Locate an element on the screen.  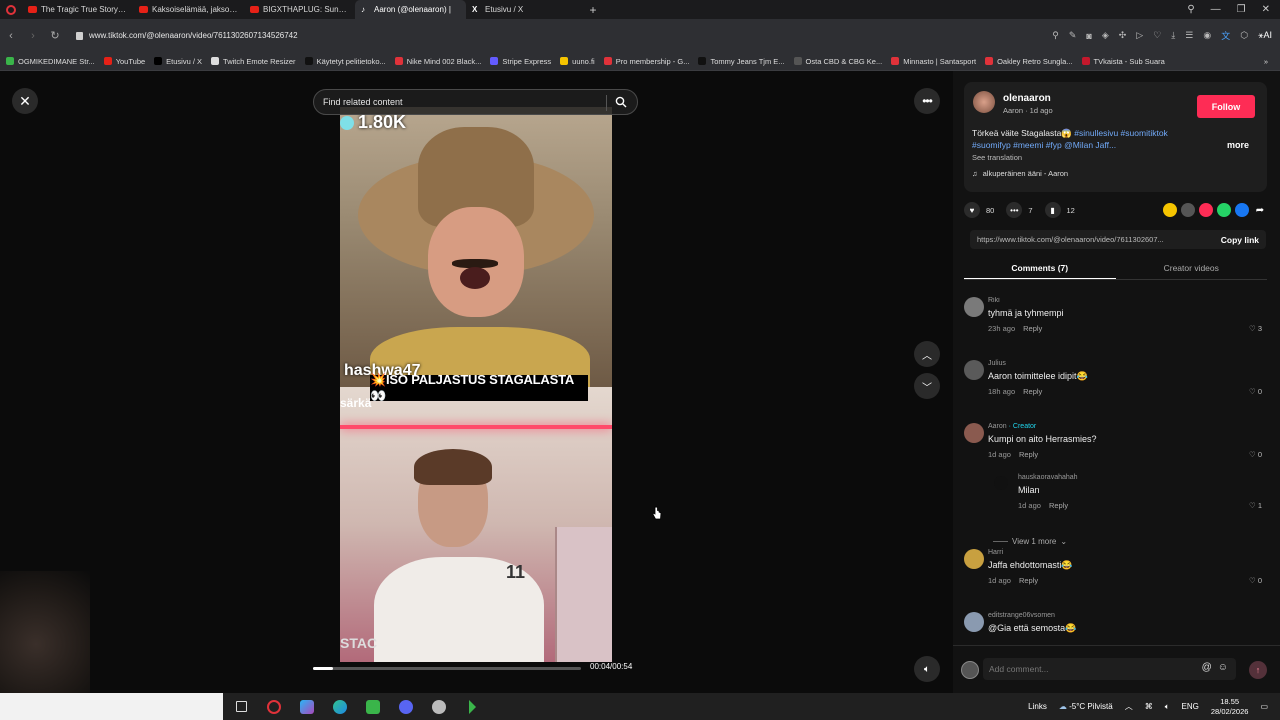
edge-taskbar-icon is located at coordinates (340, 706).